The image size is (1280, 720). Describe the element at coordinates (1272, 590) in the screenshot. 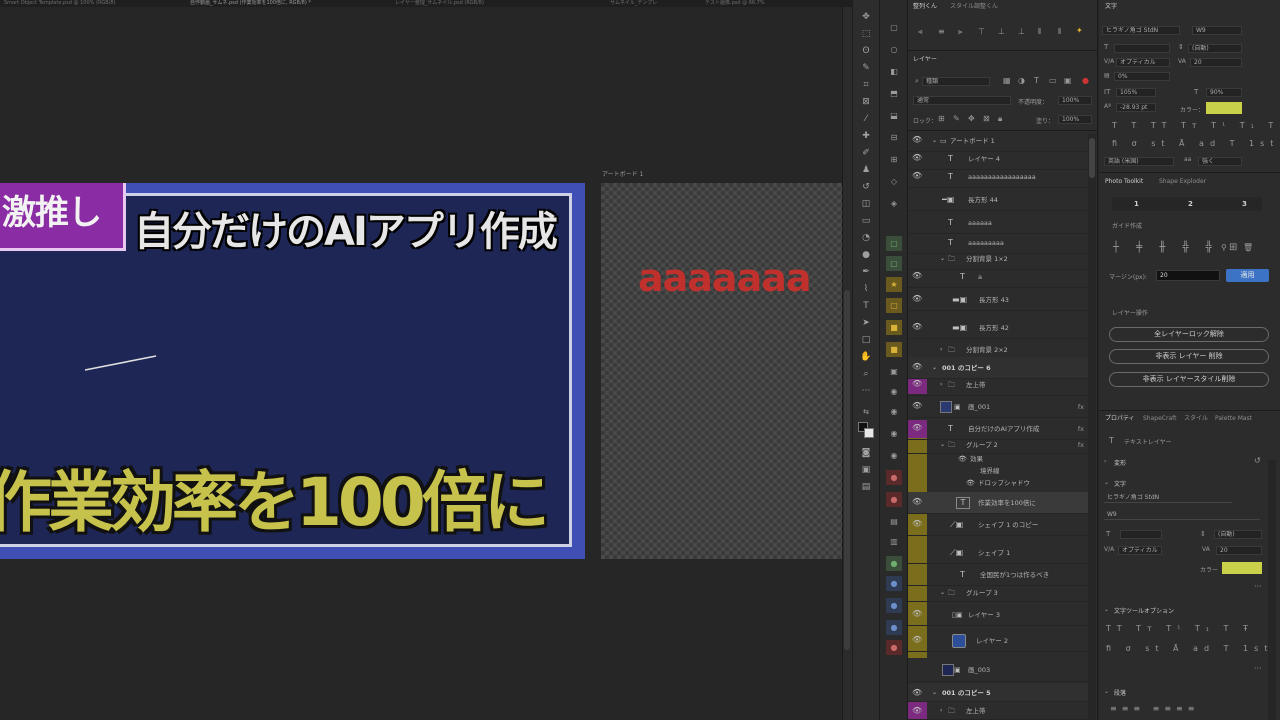

I see `properties-scrollbar` at that location.